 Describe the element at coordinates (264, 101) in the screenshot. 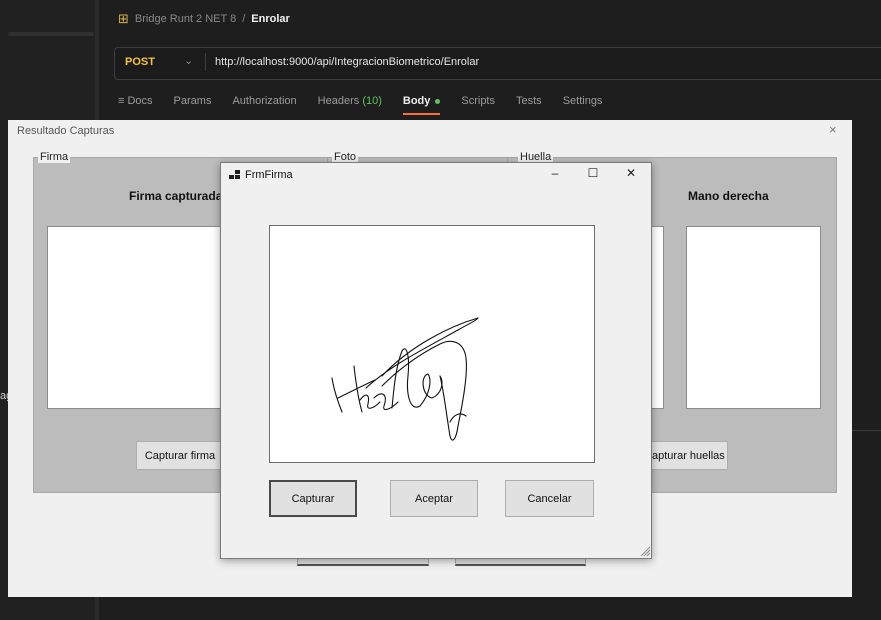

I see `tab-authorization: Authorization` at that location.